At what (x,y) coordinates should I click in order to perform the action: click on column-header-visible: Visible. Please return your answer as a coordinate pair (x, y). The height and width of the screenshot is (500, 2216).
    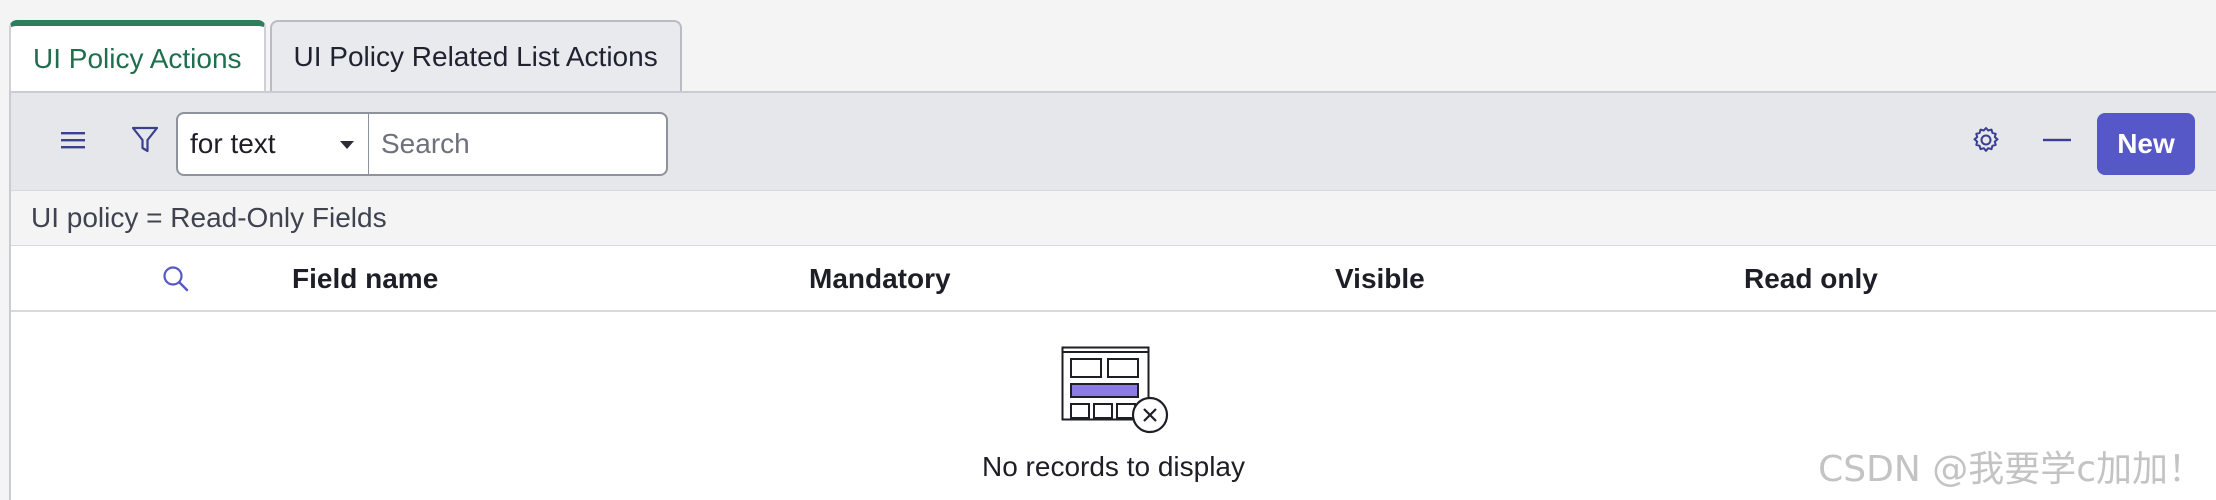
    Looking at the image, I should click on (1380, 279).